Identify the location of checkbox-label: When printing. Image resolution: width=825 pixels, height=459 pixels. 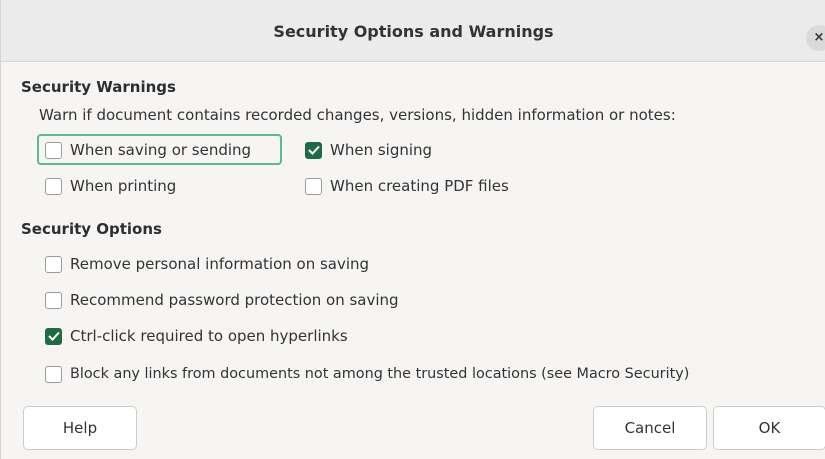
(123, 186).